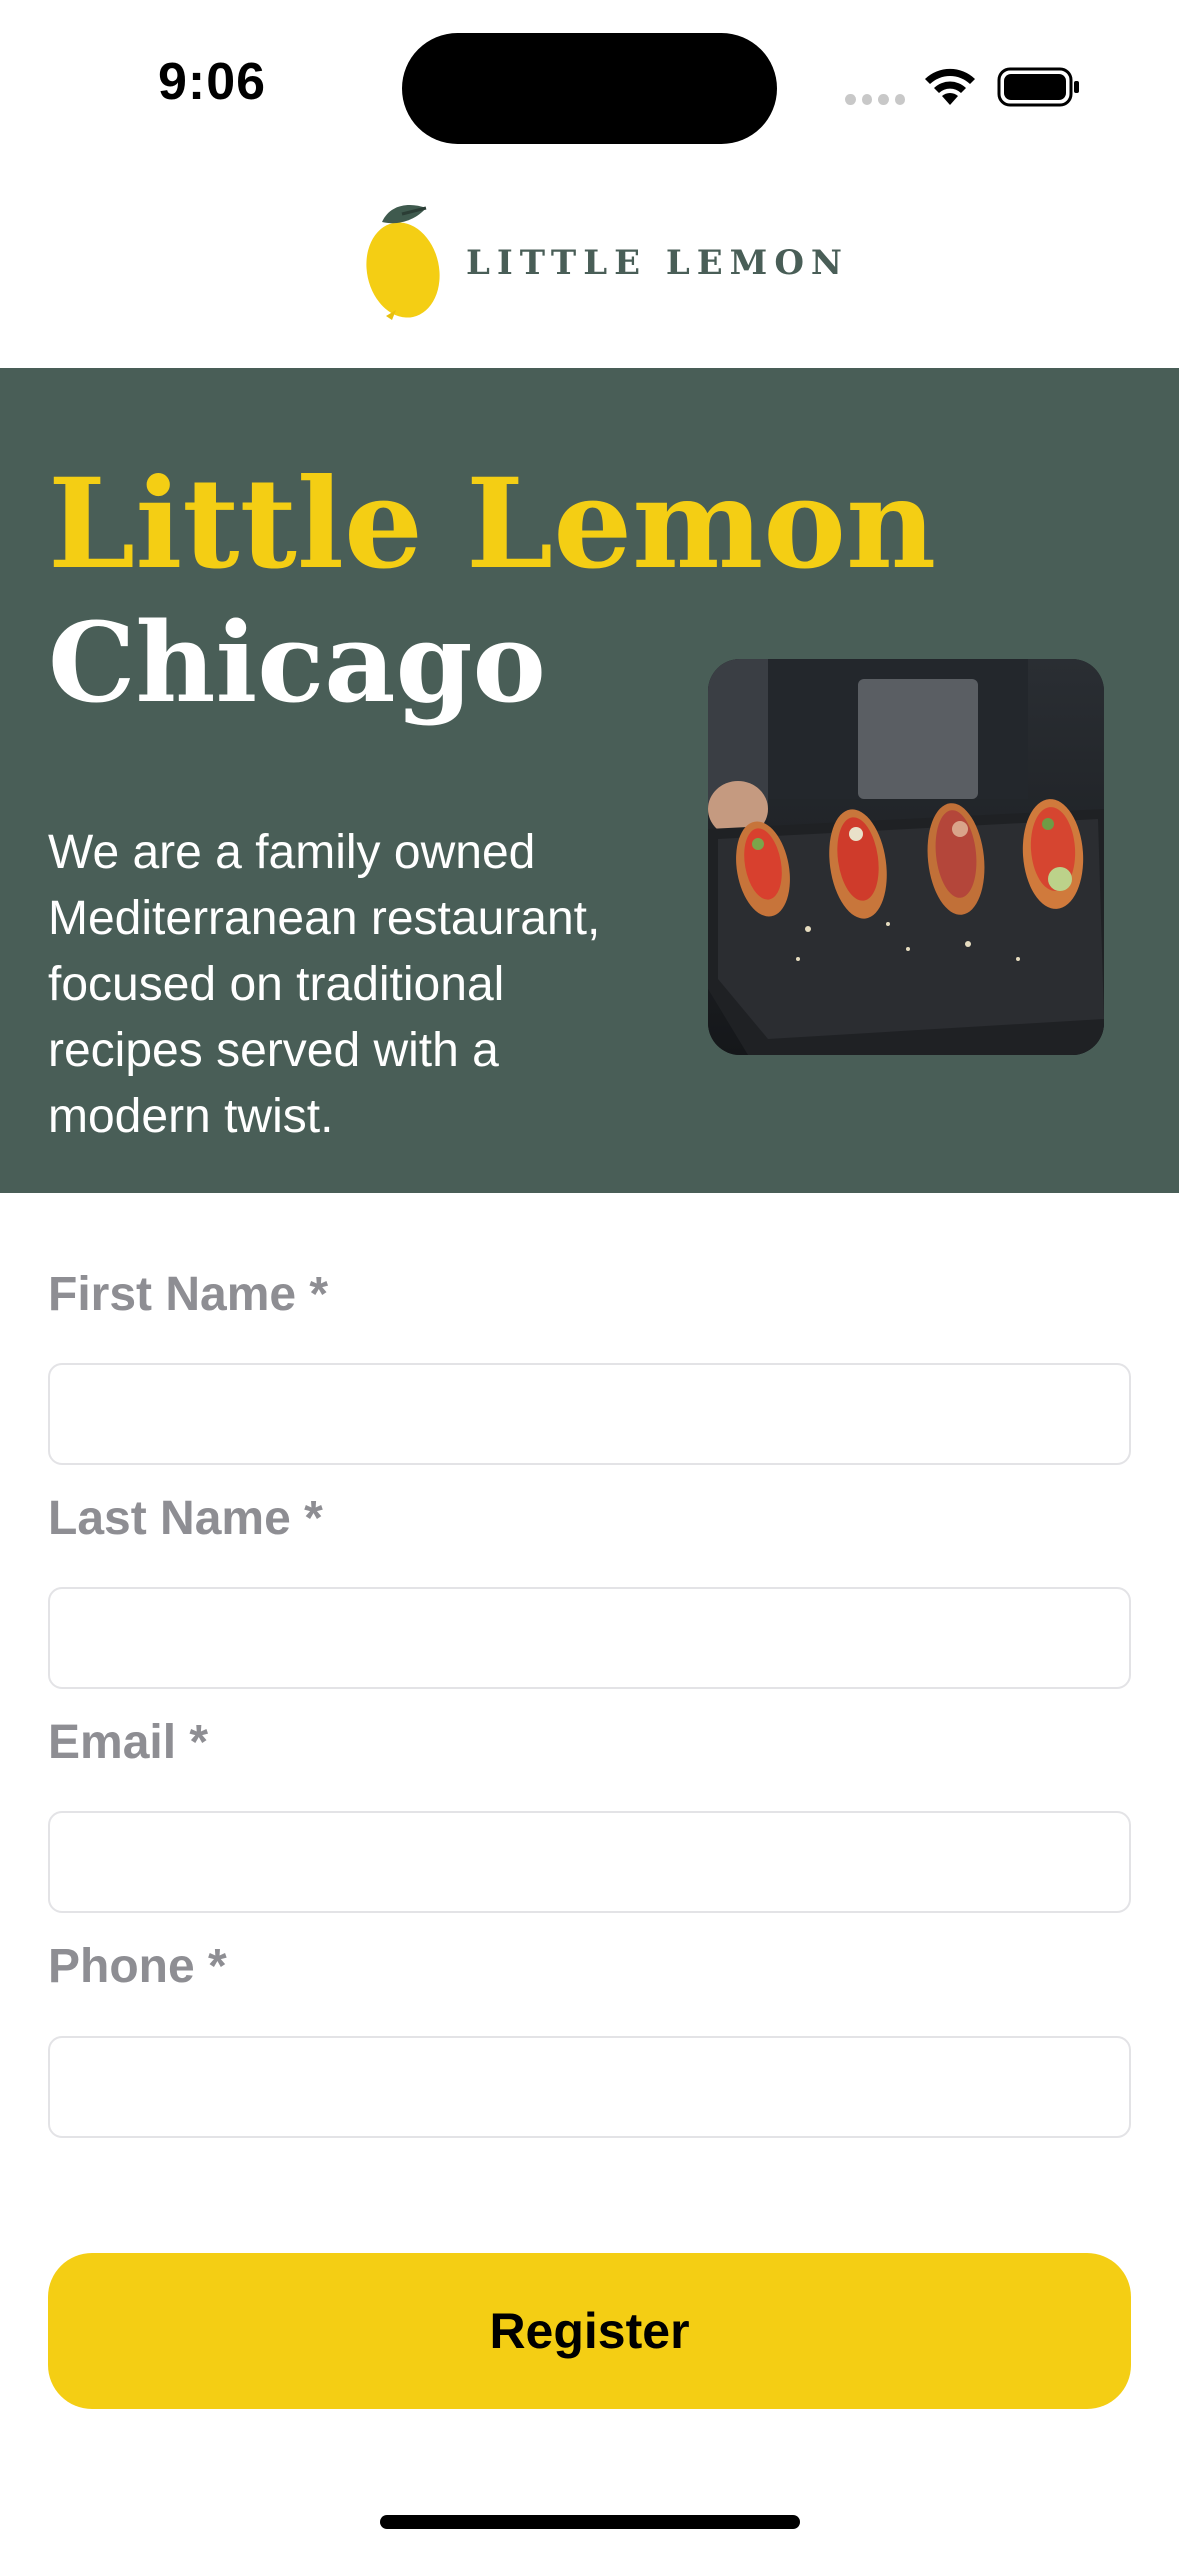 This screenshot has height=2556, width=1179. What do you see at coordinates (297, 662) in the screenshot?
I see `hero-subtitle: Chicago` at bounding box center [297, 662].